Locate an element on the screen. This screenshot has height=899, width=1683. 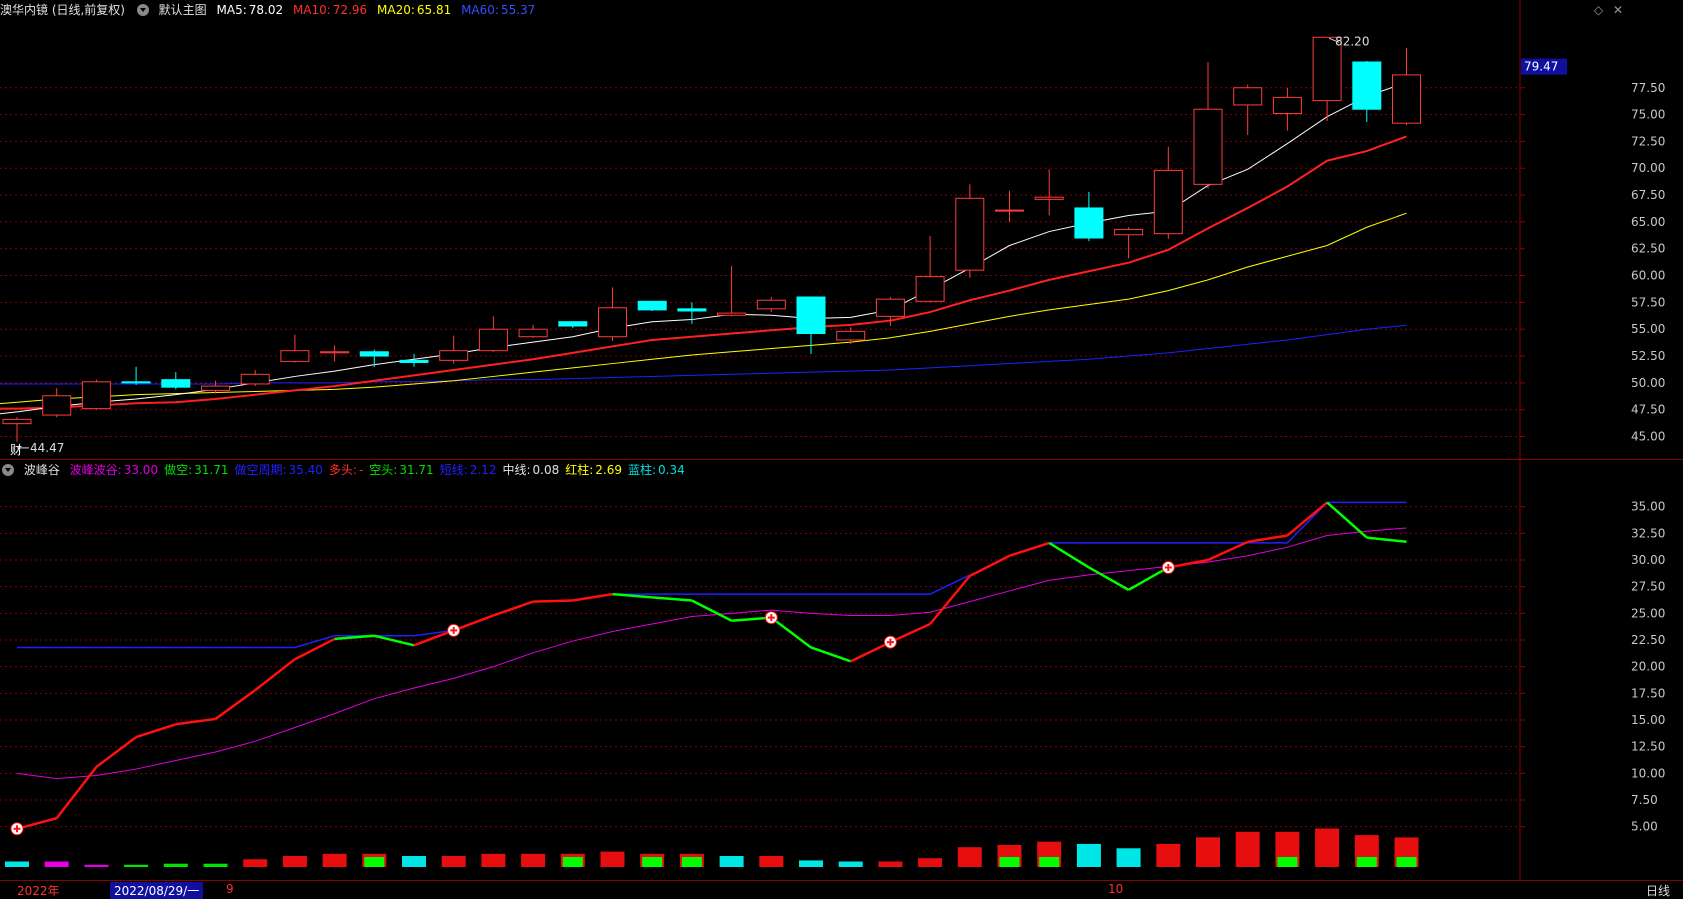
y-tick-label: 32.50 is located at coordinates (1648, 533).